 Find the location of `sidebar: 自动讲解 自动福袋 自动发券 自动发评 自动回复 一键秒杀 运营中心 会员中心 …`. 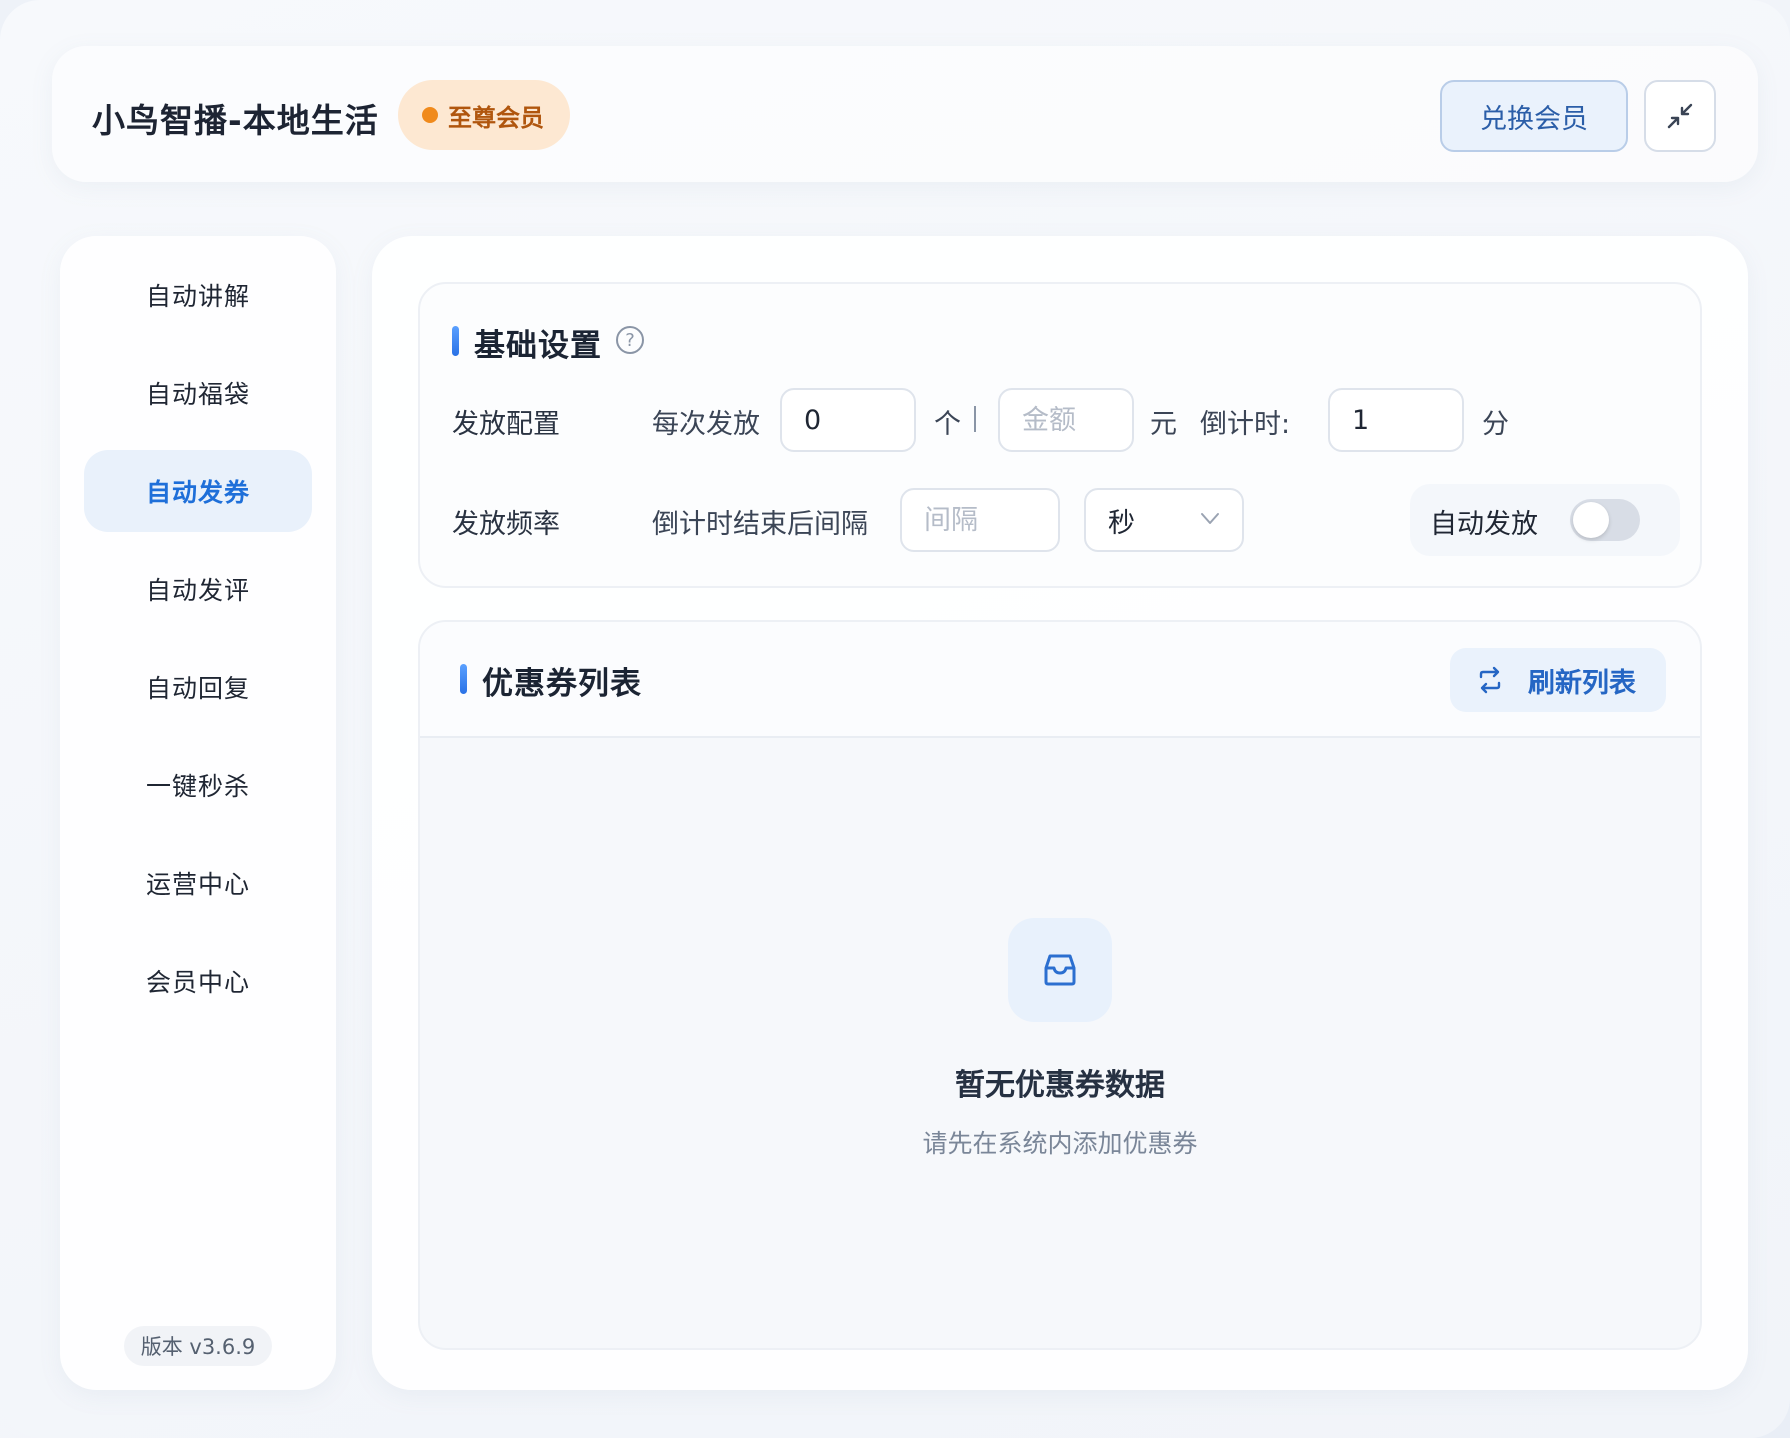

sidebar: 自动讲解 自动福袋 自动发券 自动发评 自动回复 一键秒杀 运营中心 会员中心 … is located at coordinates (198, 813).